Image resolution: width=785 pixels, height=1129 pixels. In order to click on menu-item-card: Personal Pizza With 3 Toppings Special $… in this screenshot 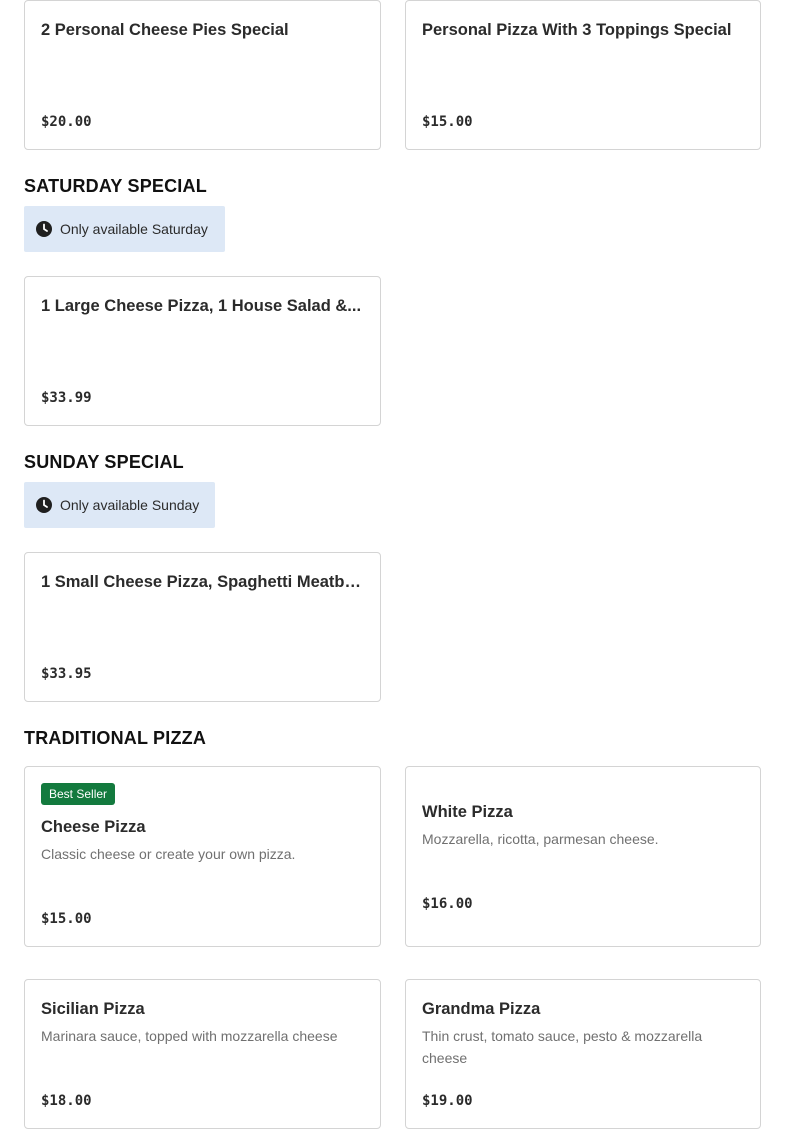, I will do `click(583, 75)`.